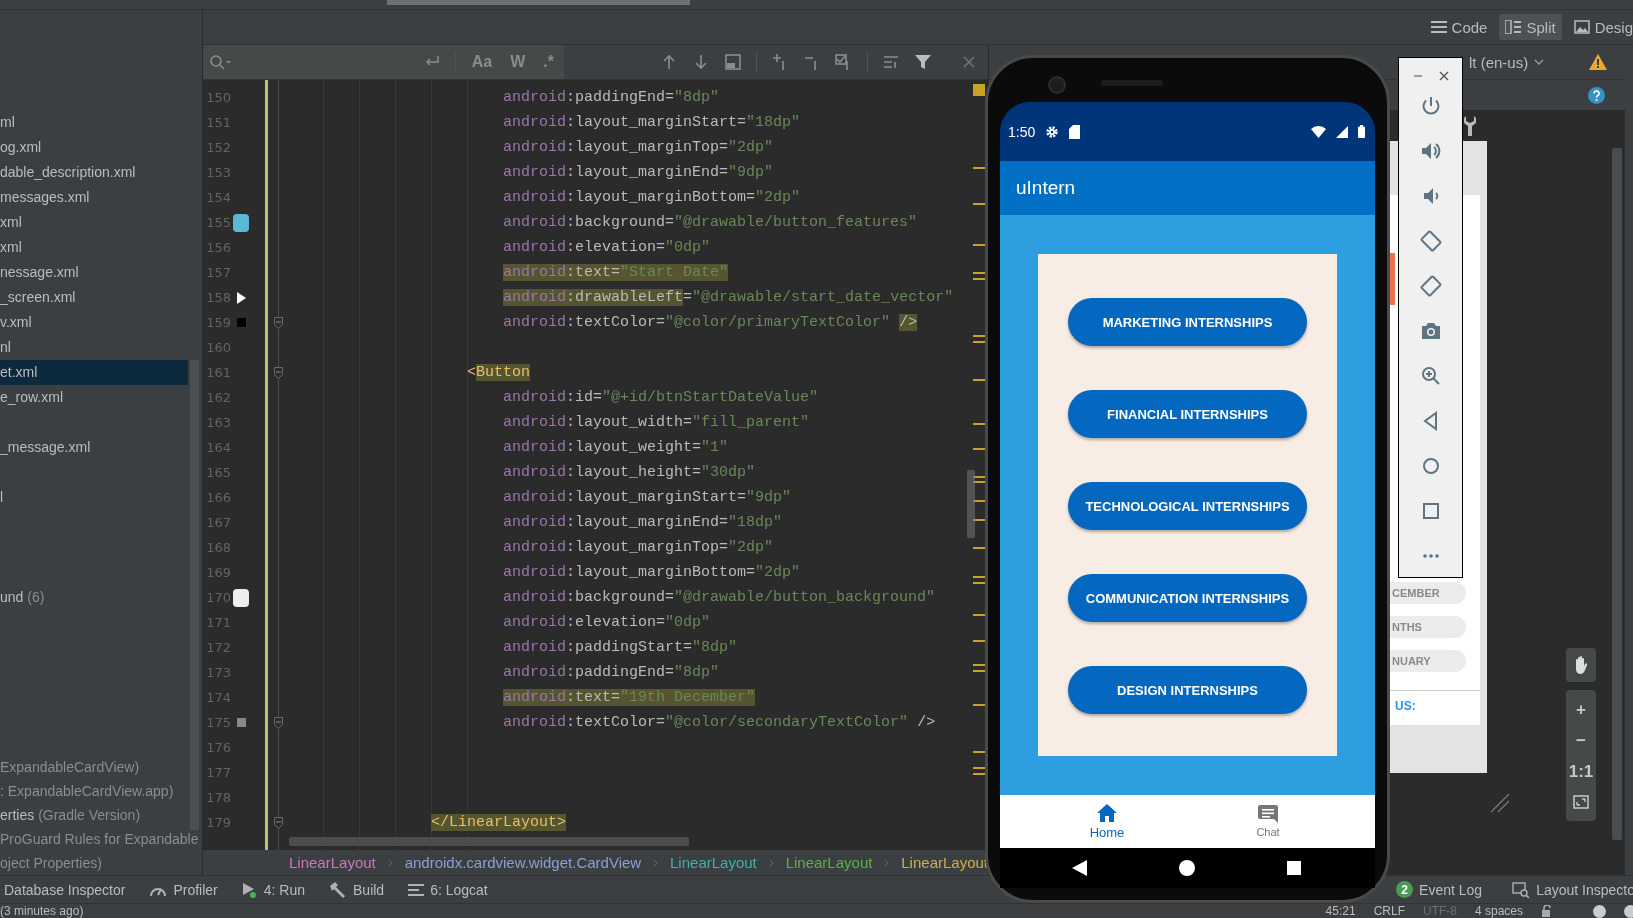 The height and width of the screenshot is (918, 1633). Describe the element at coordinates (1437, 706) in the screenshot. I see `link: US:` at that location.